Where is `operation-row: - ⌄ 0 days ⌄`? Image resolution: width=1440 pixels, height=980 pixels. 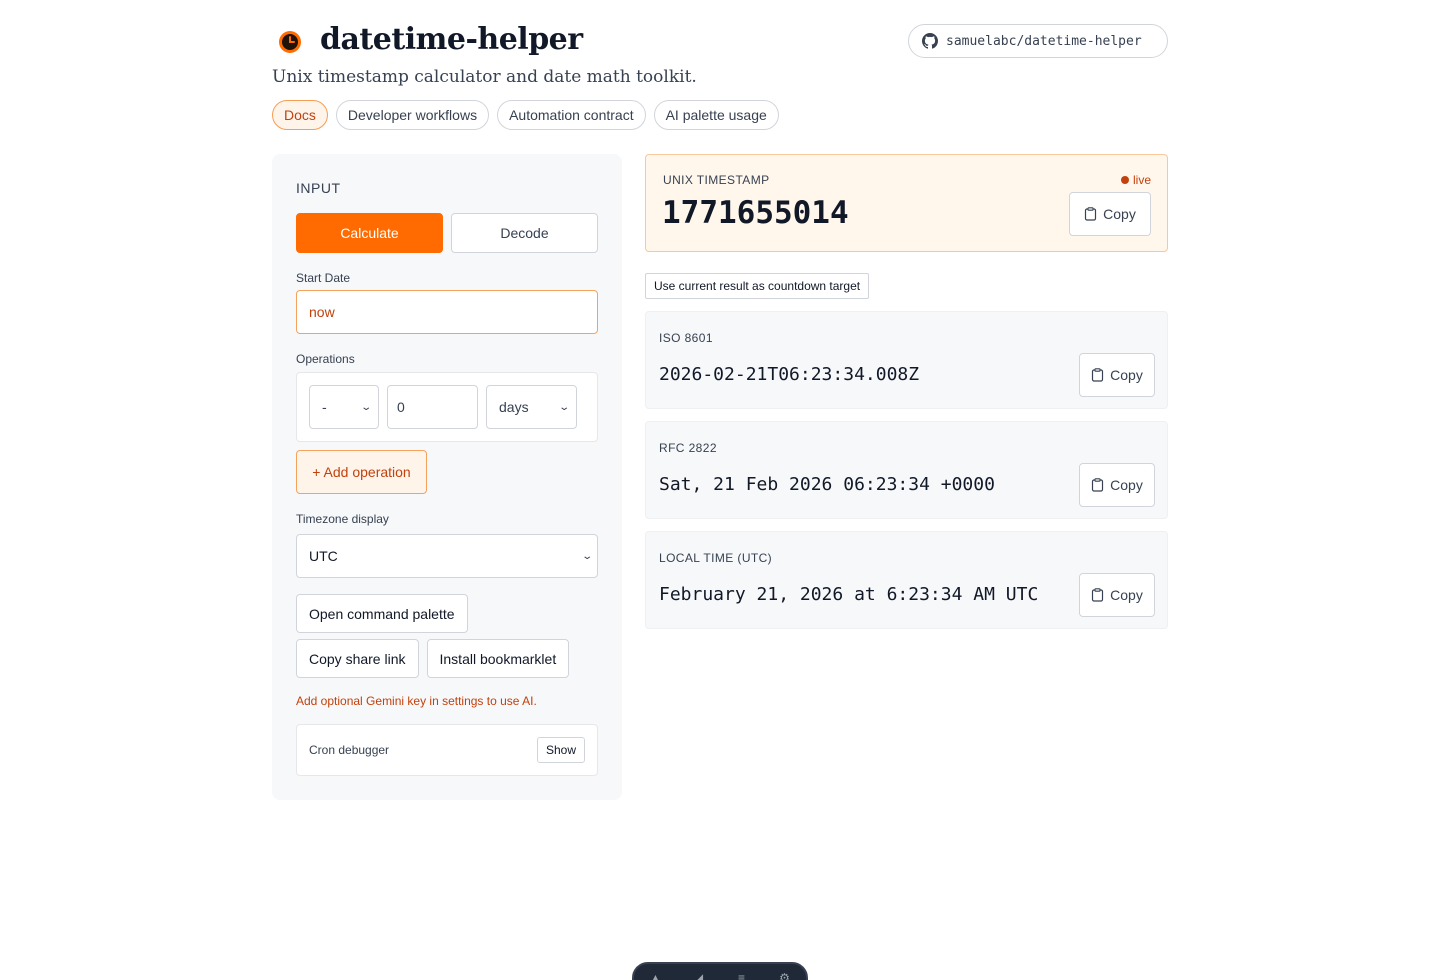 operation-row: - ⌄ 0 days ⌄ is located at coordinates (447, 407).